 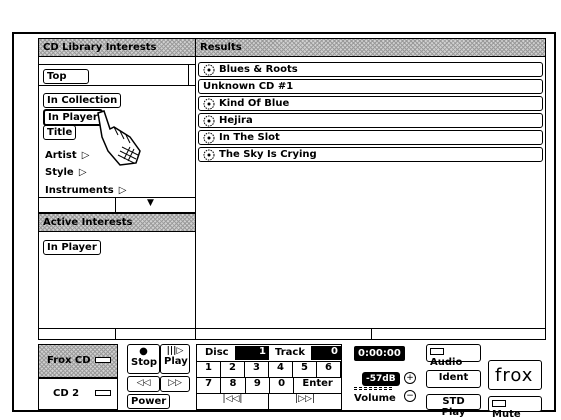 What do you see at coordinates (236, 120) in the screenshot?
I see `result-title: Hejira` at bounding box center [236, 120].